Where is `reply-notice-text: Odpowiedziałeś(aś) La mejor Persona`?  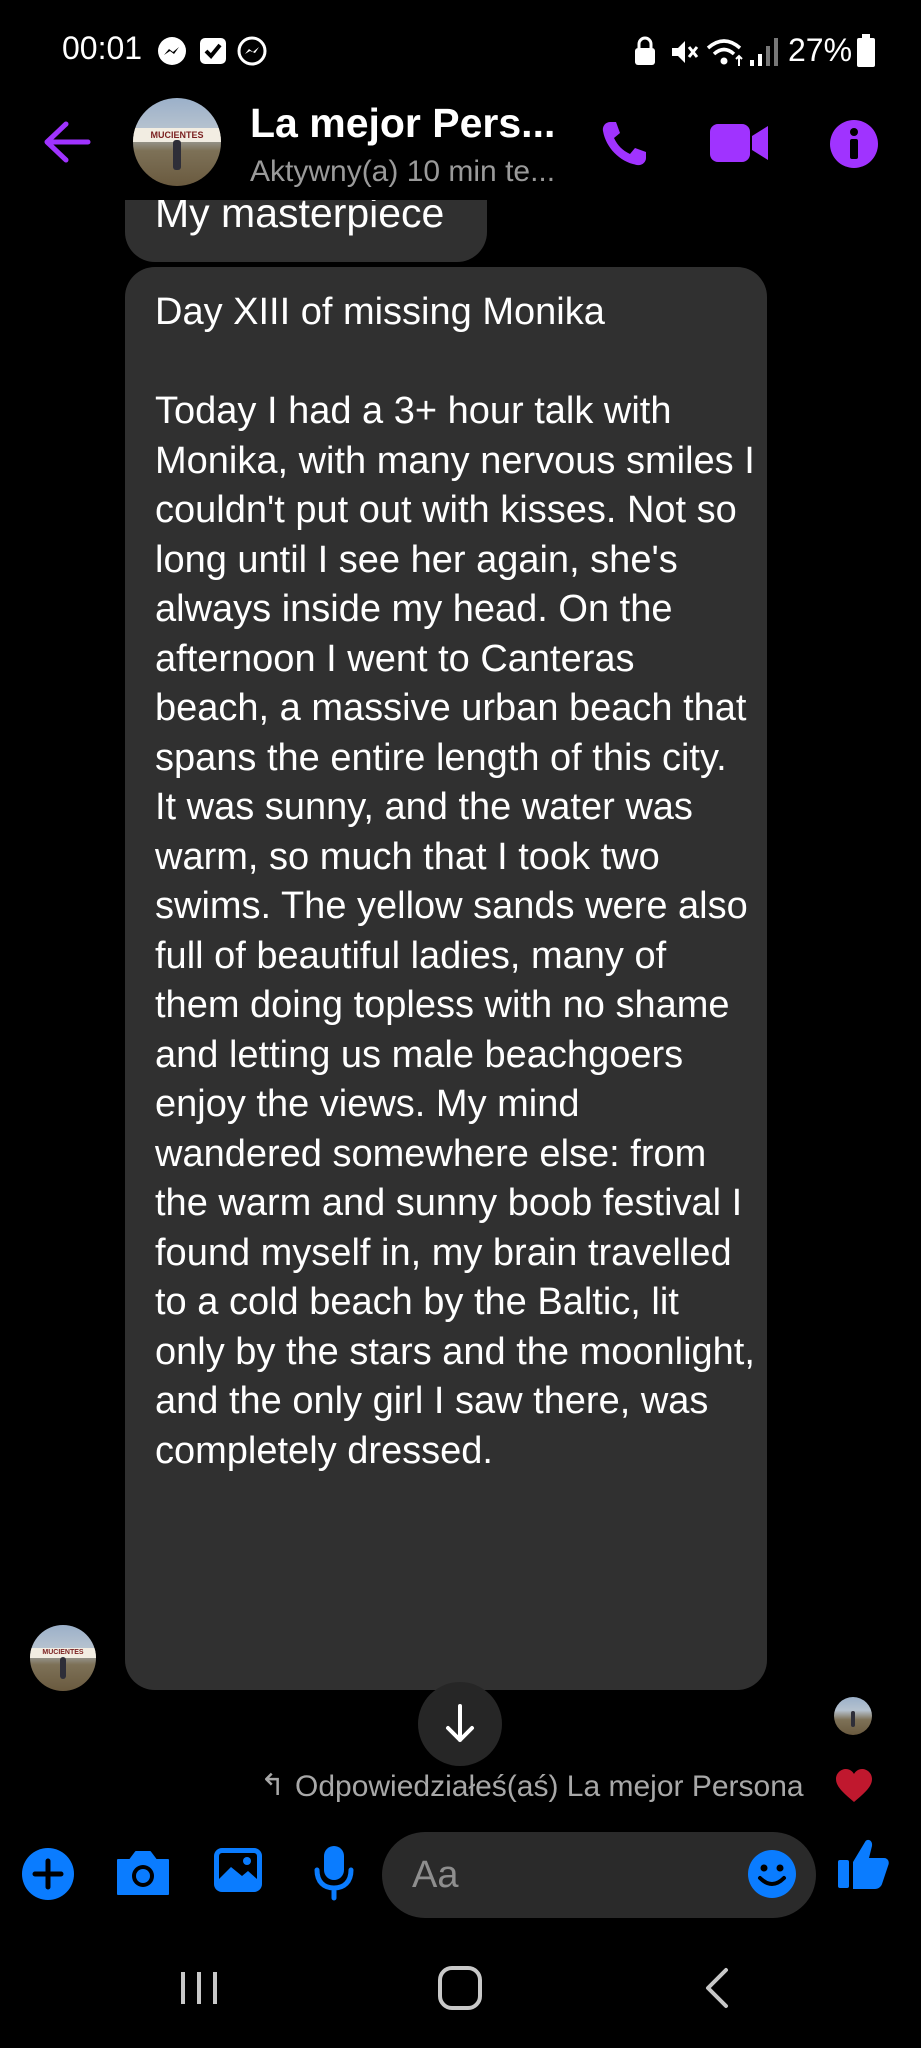
reply-notice-text: Odpowiedziałeś(aś) La mejor Persona is located at coordinates (549, 1786).